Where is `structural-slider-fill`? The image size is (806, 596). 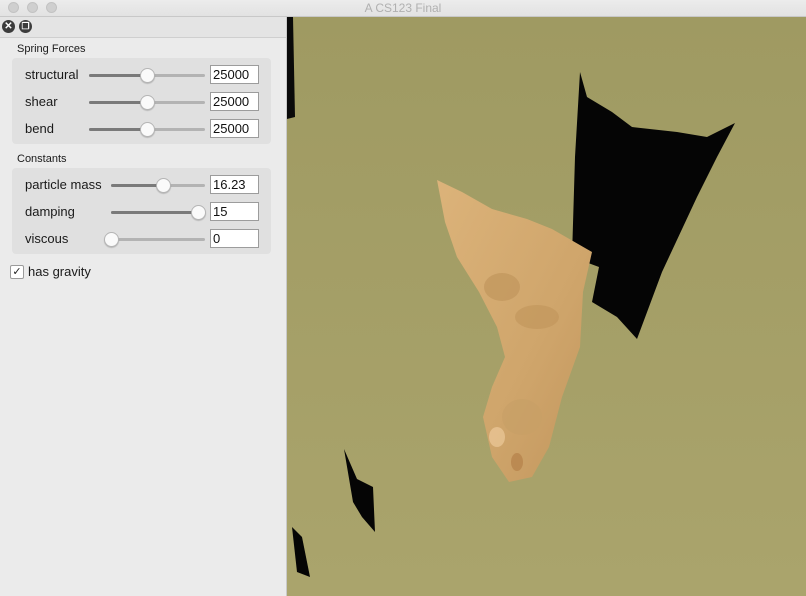
structural-slider-fill is located at coordinates (118, 75).